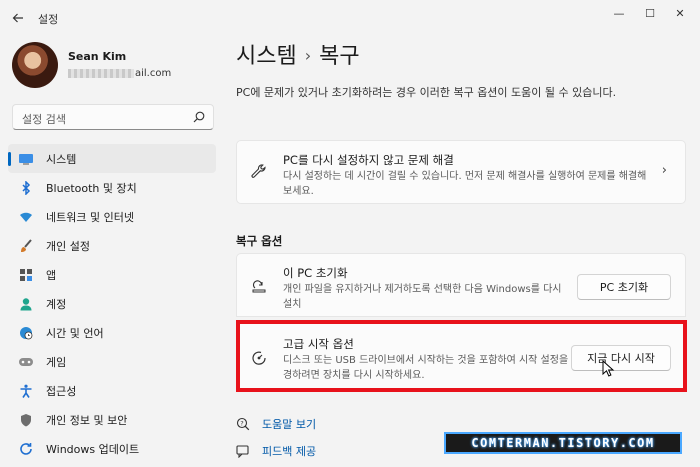 The height and width of the screenshot is (467, 700). I want to click on sidebar-item-label: 접근성, so click(61, 391).